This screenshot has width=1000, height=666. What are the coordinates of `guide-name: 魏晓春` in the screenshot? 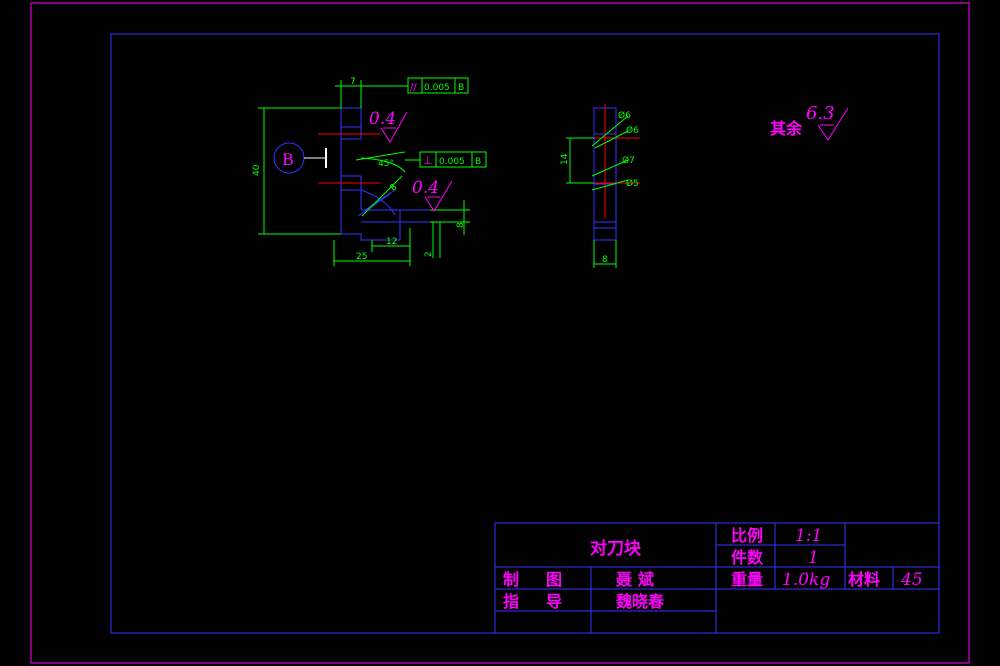 It's located at (640, 601).